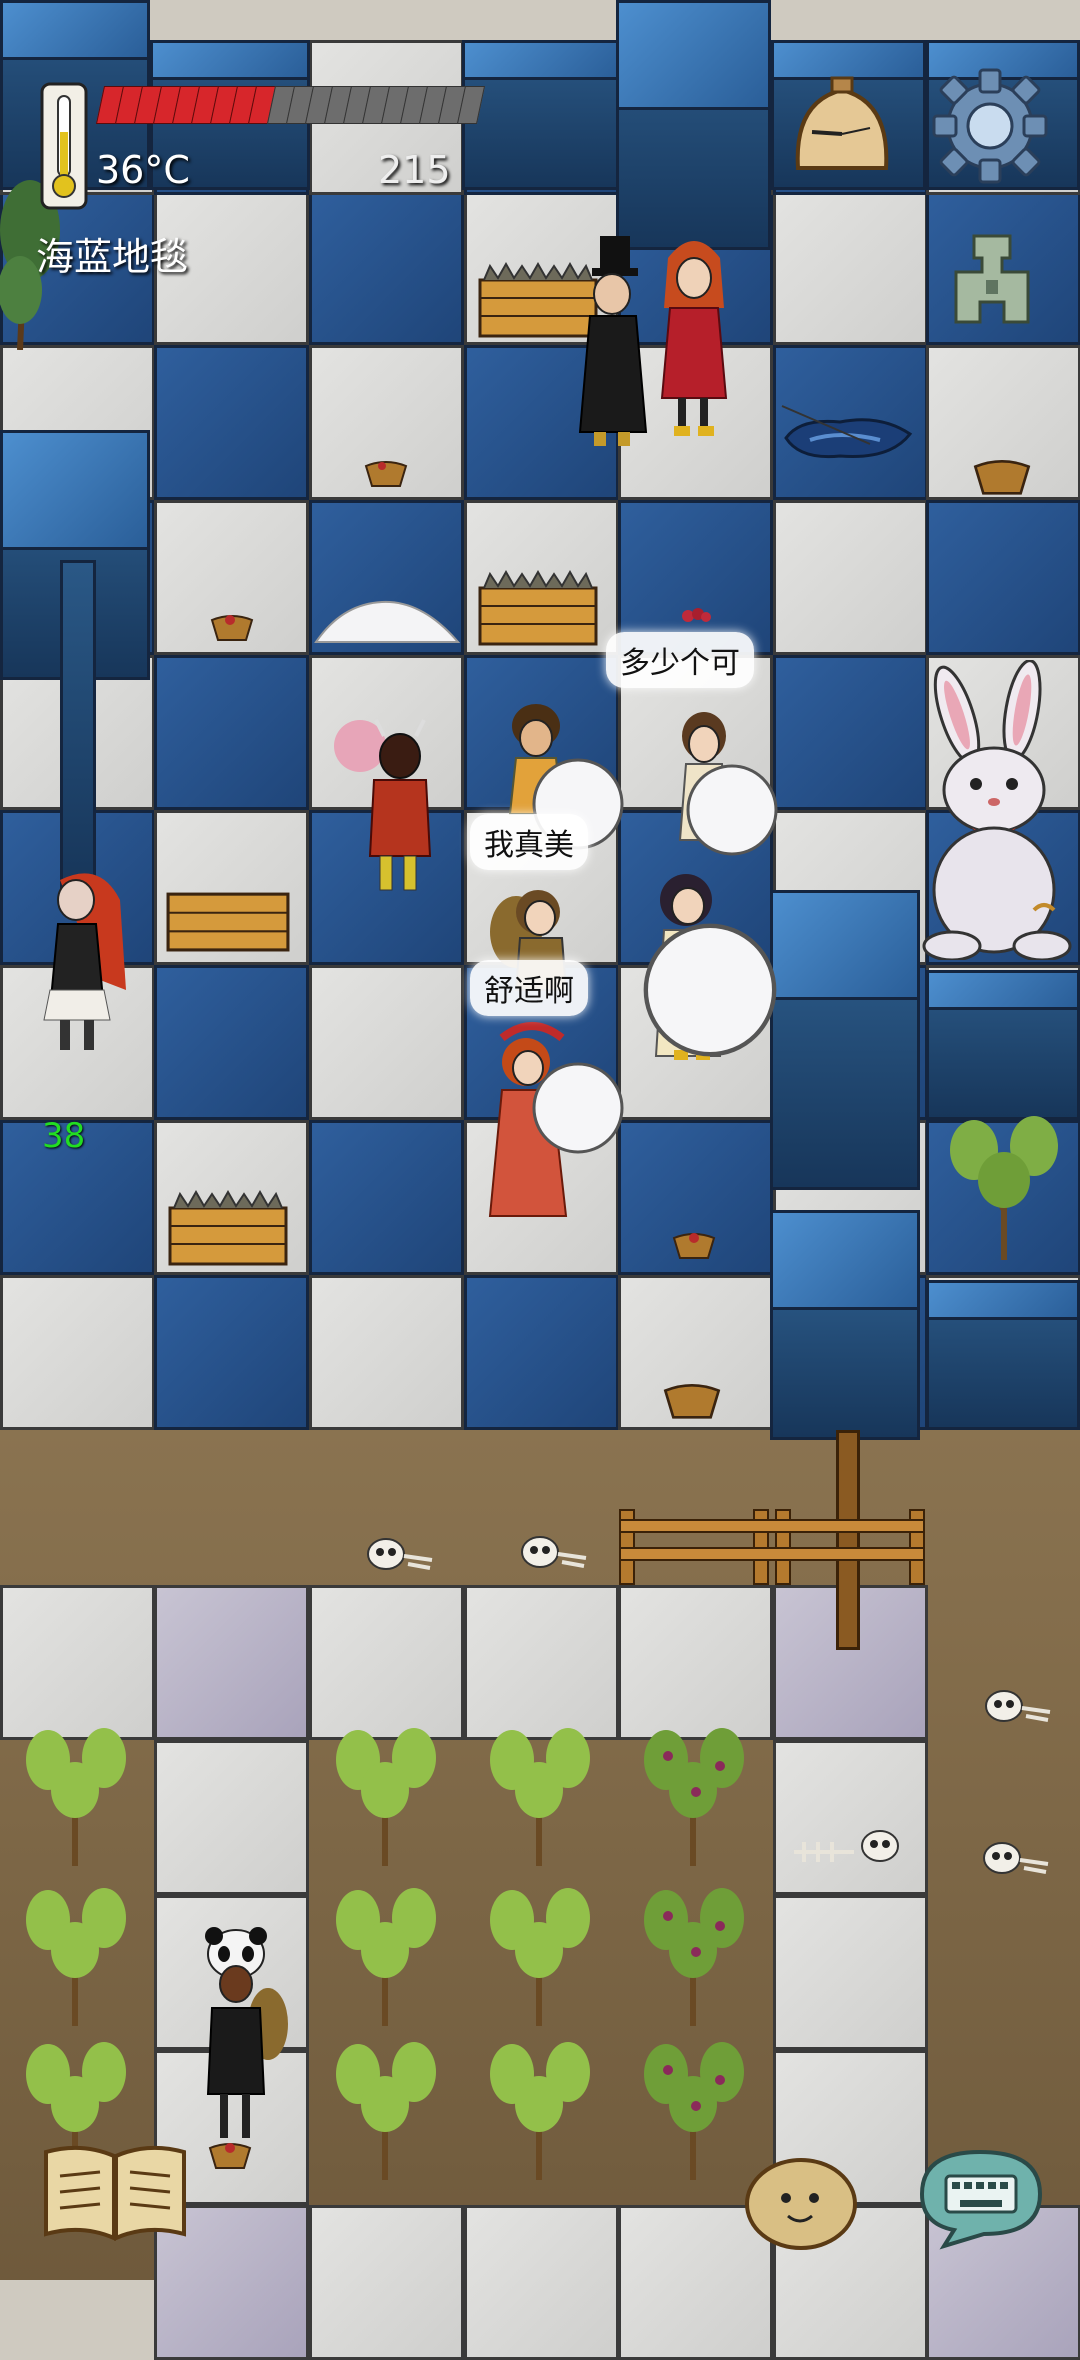 Image resolution: width=1080 pixels, height=2360 pixels. Describe the element at coordinates (112, 257) in the screenshot. I see `hovered-object-name: 海蓝地毯` at that location.